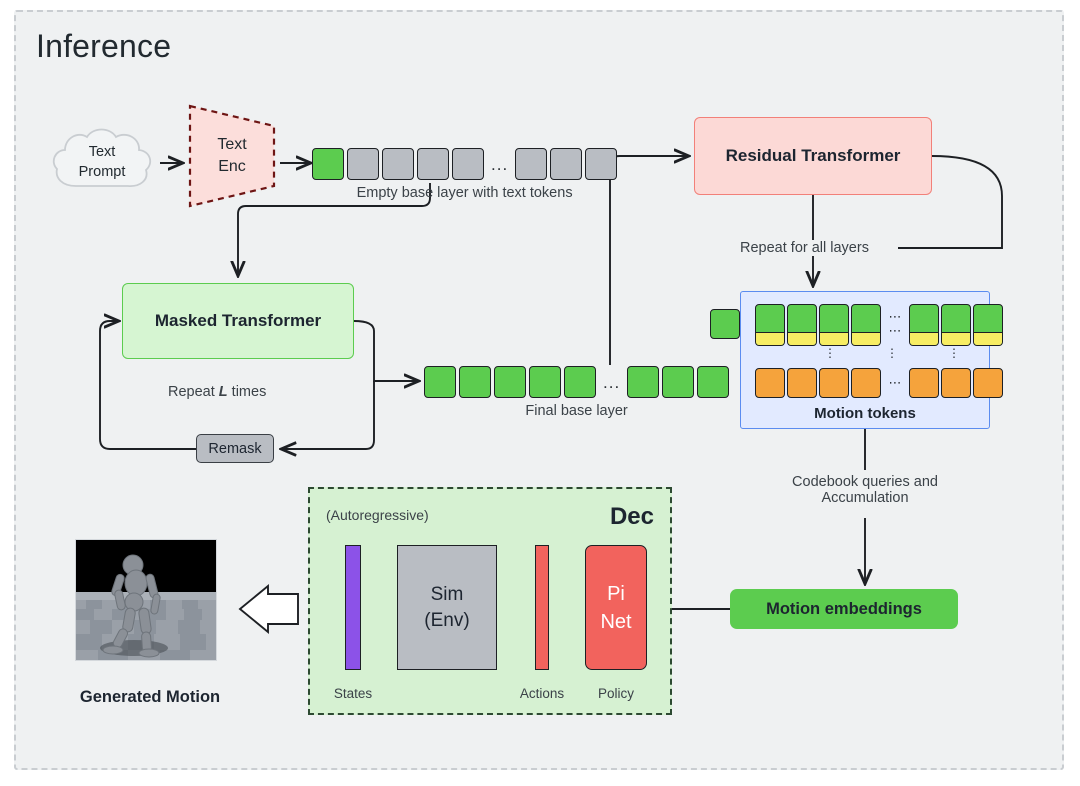 Image resolution: width=1080 pixels, height=786 pixels. I want to click on residual-transformer-label: Residual Transformer, so click(813, 155).